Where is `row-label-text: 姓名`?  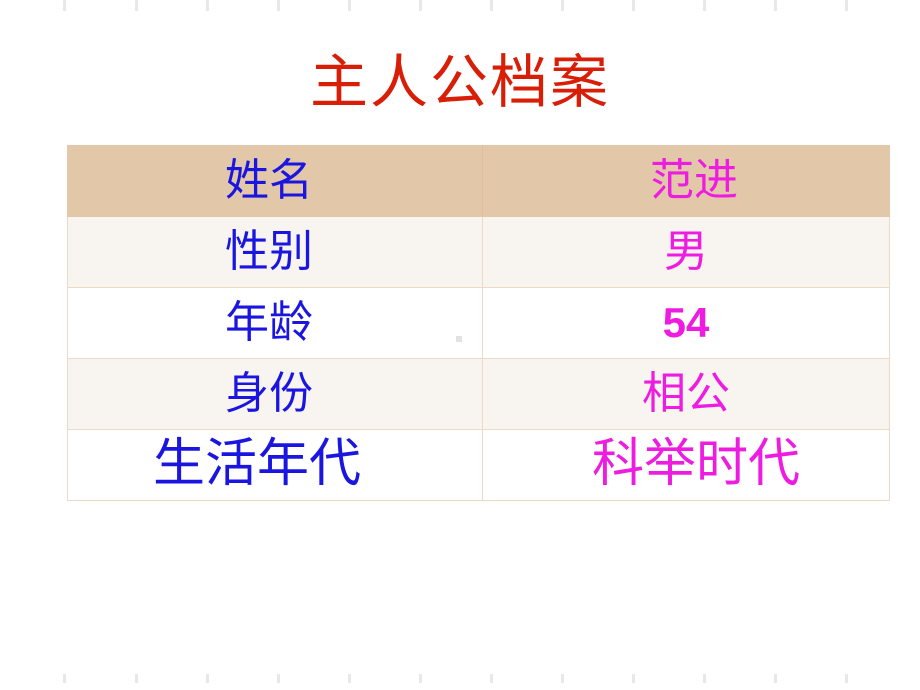 row-label-text: 姓名 is located at coordinates (269, 180).